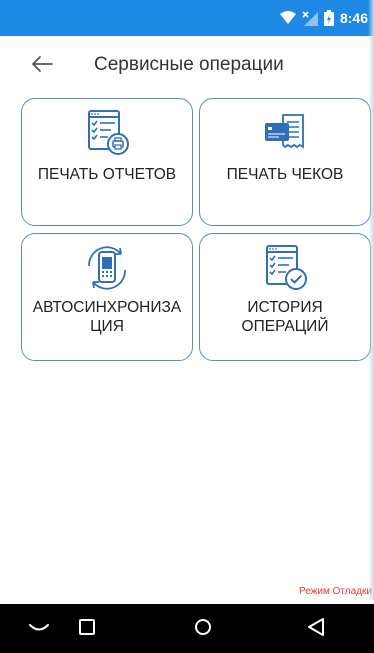 Image resolution: width=374 pixels, height=653 pixels. Describe the element at coordinates (284, 131) in the screenshot. I see `card-receipt-icon` at that location.